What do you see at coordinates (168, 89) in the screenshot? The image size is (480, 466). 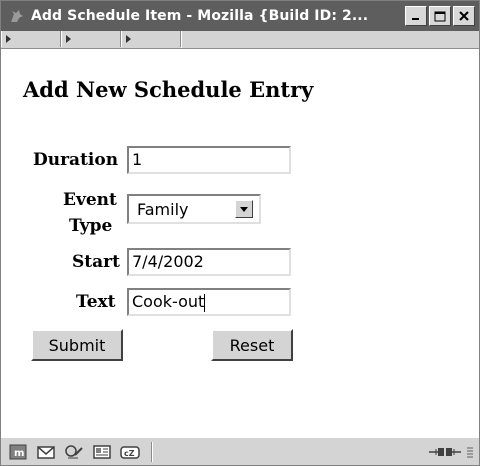 I see `page-heading: Add New Schedule Entry` at bounding box center [168, 89].